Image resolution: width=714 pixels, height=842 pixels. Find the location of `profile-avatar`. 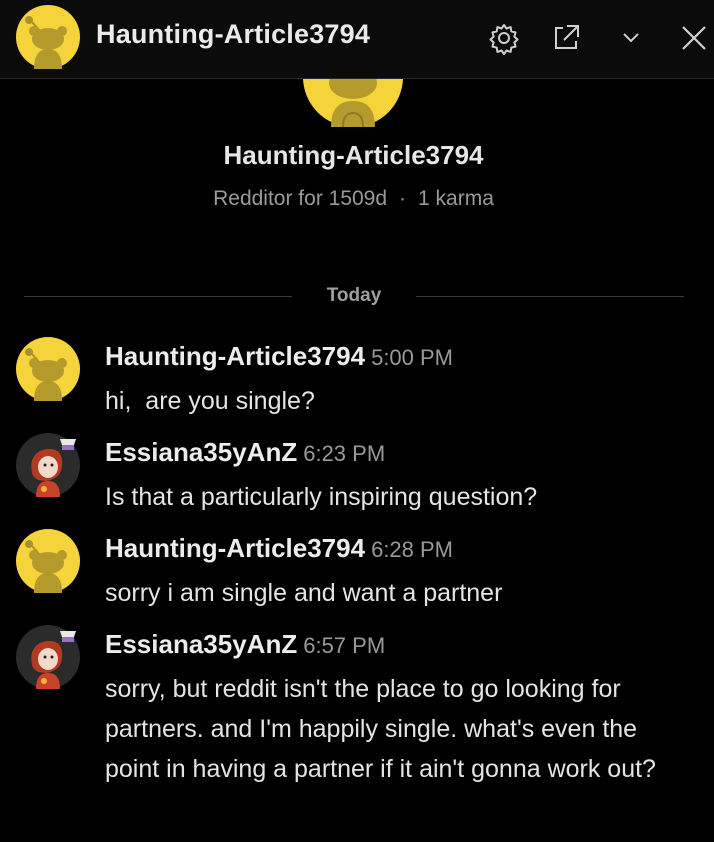

profile-avatar is located at coordinates (353, 103).